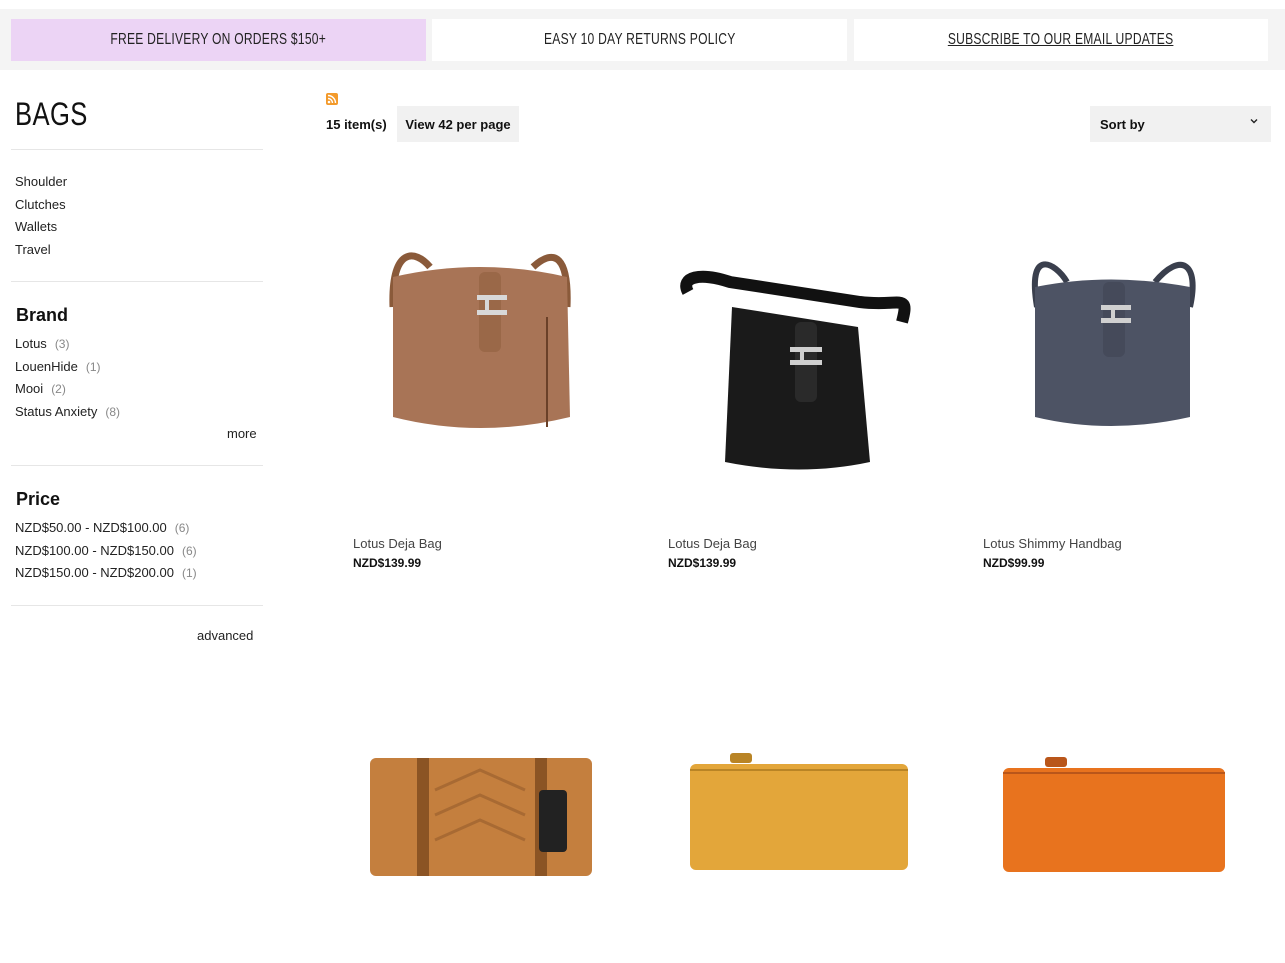 The width and height of the screenshot is (1285, 963). Describe the element at coordinates (67, 391) in the screenshot. I see `brand-option-mooi: Mooi (2)` at that location.